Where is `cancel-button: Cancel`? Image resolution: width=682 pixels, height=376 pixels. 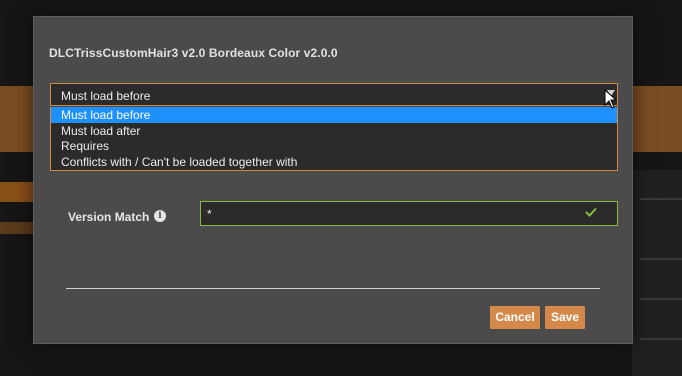
cancel-button: Cancel is located at coordinates (515, 317).